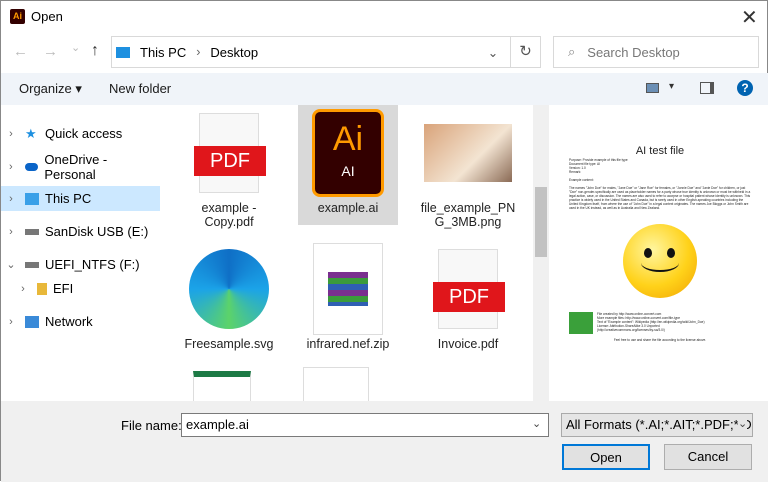  Describe the element at coordinates (32, 264) in the screenshot. I see `drive-icon` at that location.